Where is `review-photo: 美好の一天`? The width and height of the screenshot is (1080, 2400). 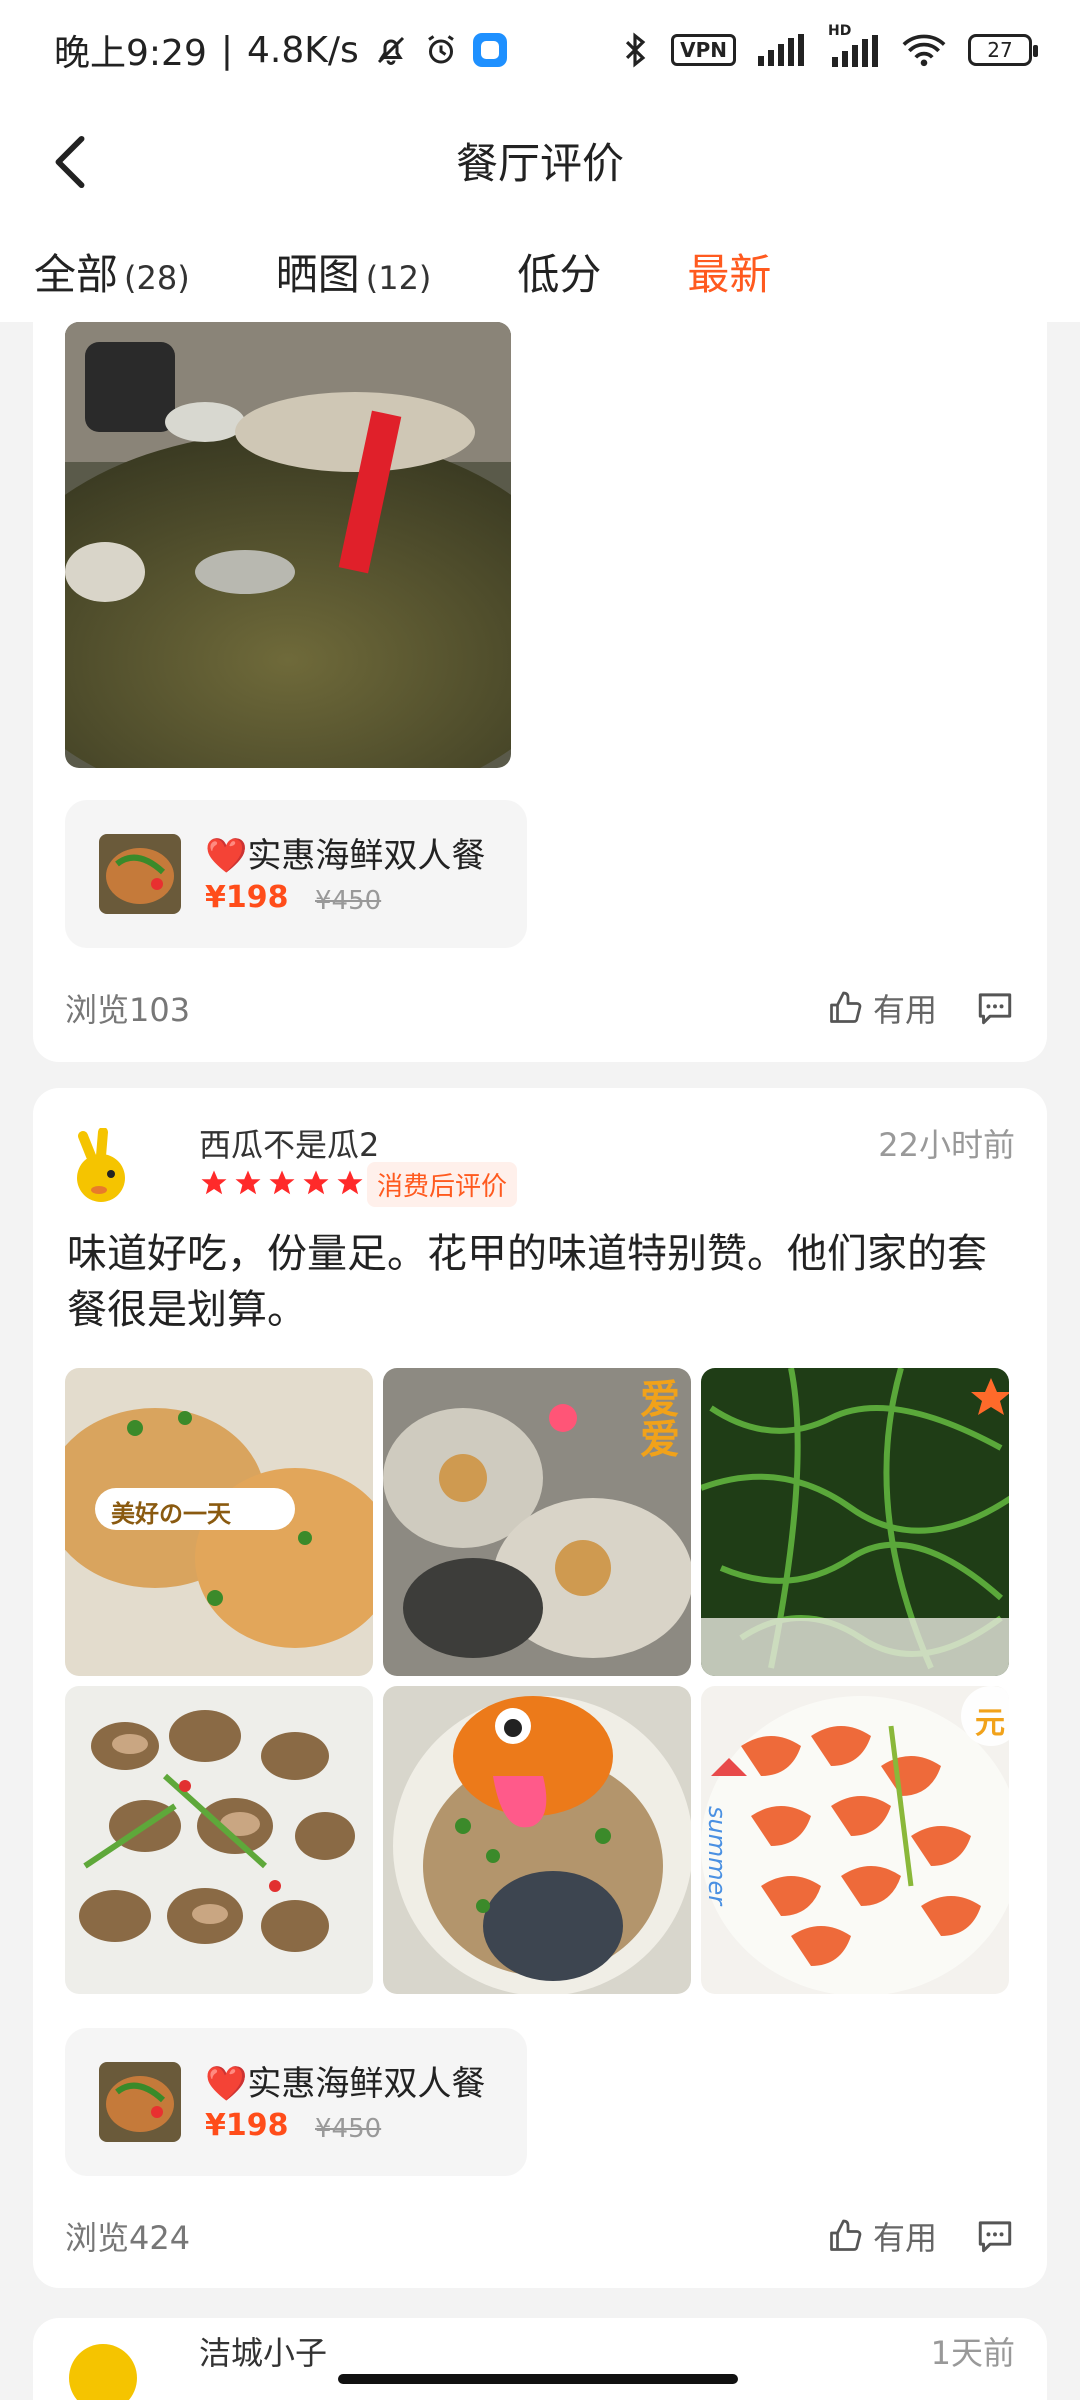
review-photo: 美好の一天 is located at coordinates (219, 1522).